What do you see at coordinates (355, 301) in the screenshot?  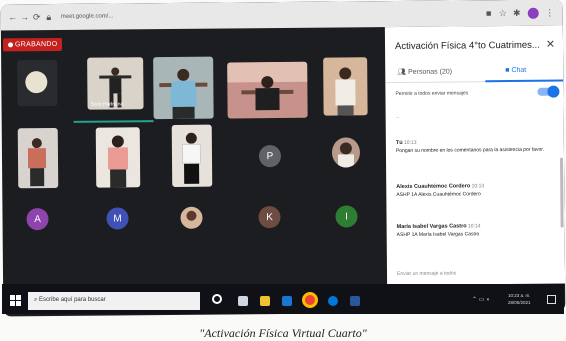 I see `word-icon` at bounding box center [355, 301].